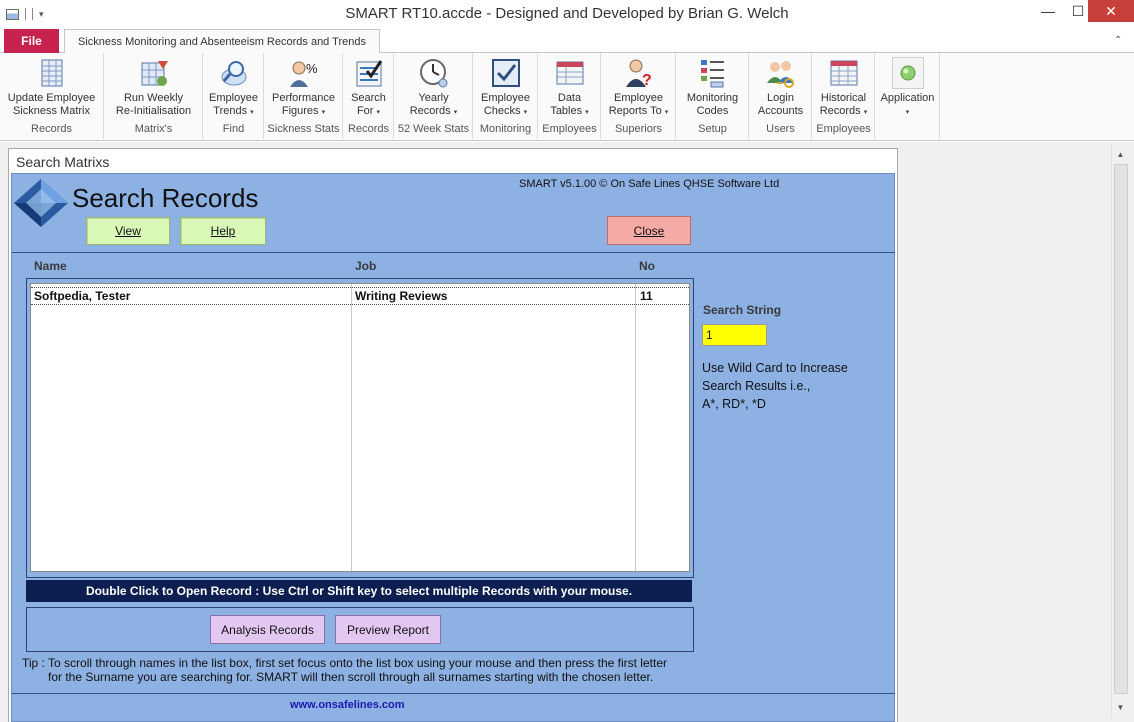  What do you see at coordinates (780, 129) in the screenshot?
I see `group-label: Users` at bounding box center [780, 129].